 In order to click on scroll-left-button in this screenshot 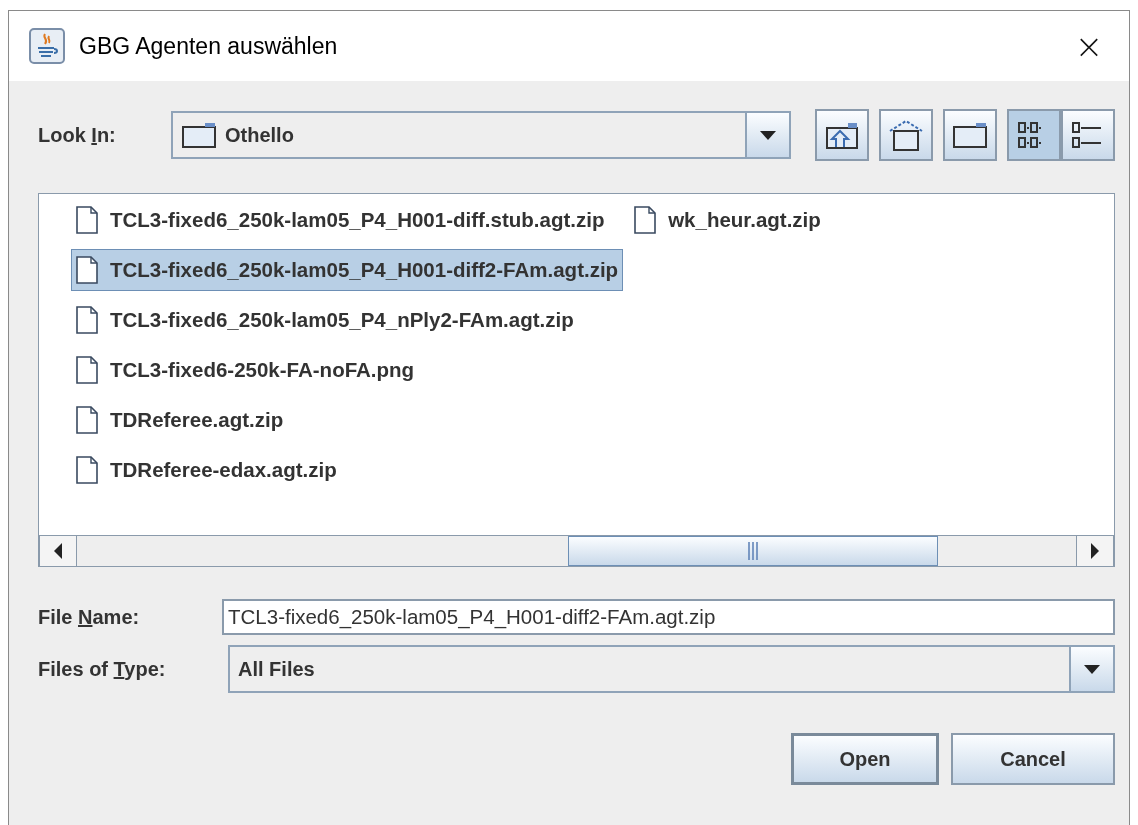, I will do `click(58, 551)`.